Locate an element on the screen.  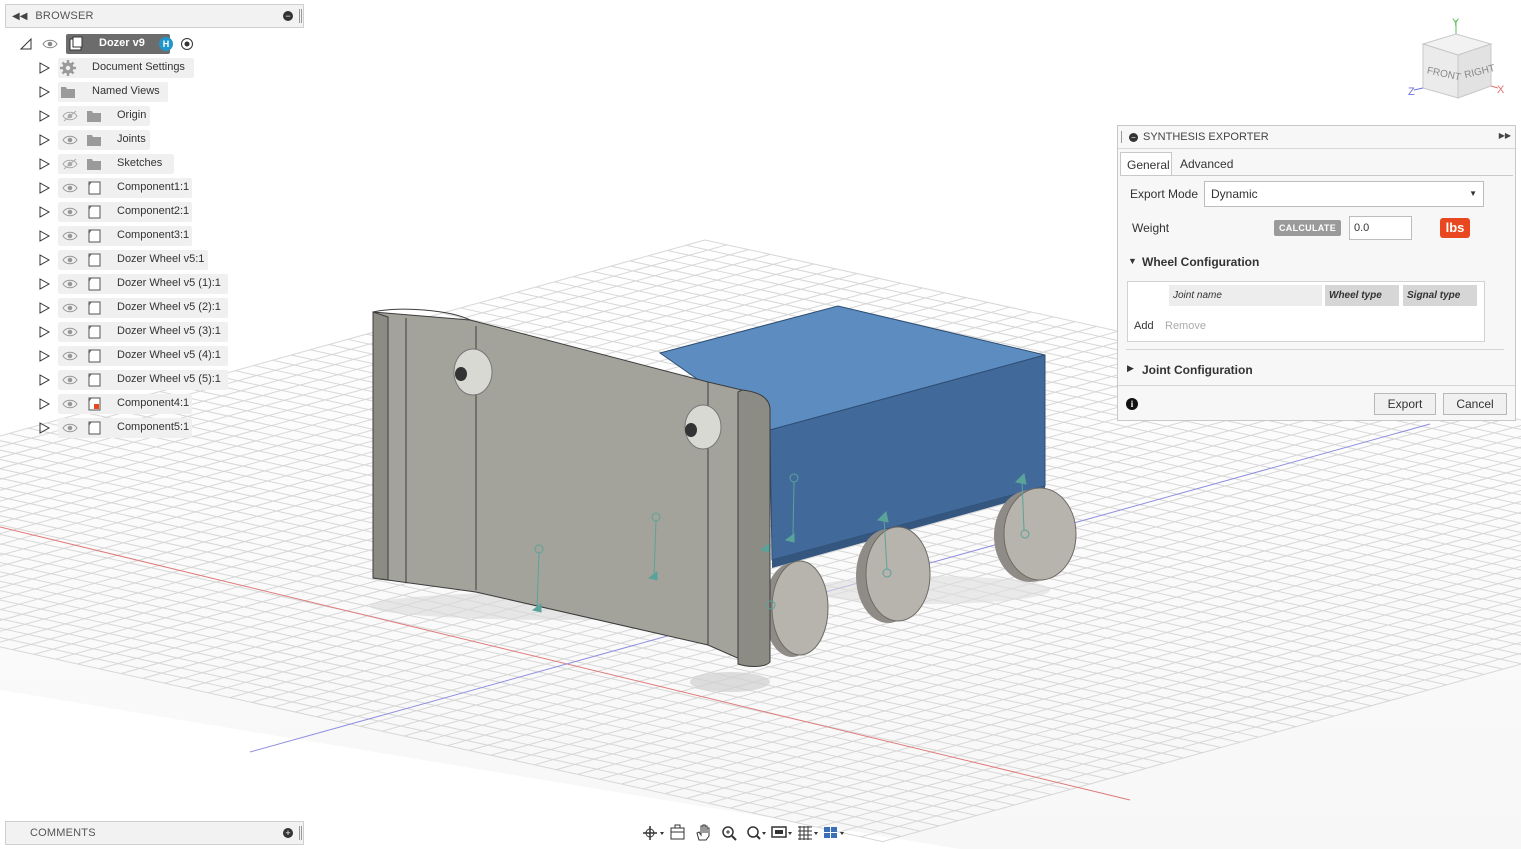
info-icon: i is located at coordinates (1132, 404).